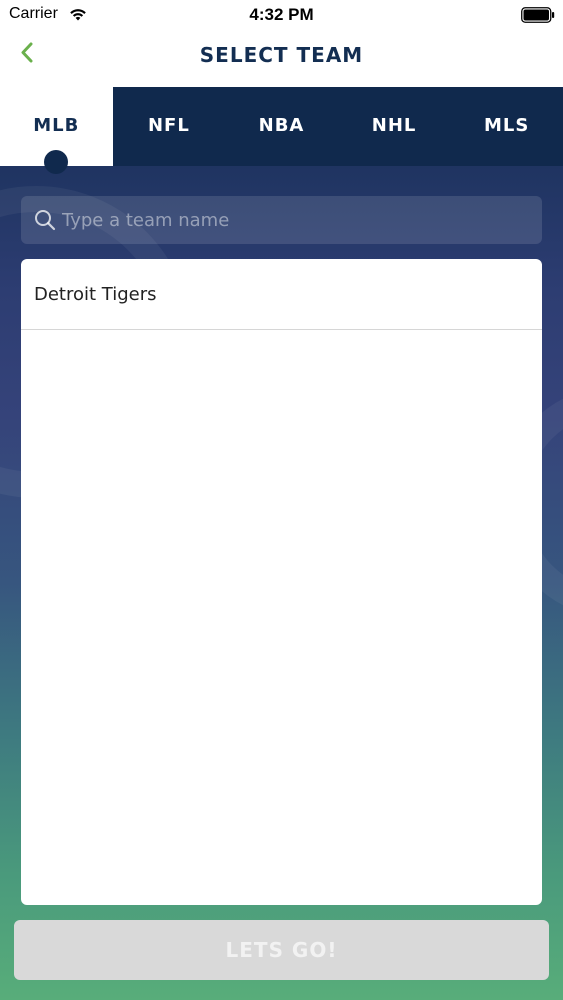 Image resolution: width=563 pixels, height=1000 pixels. I want to click on page-title: SELECT TEAM, so click(281, 55).